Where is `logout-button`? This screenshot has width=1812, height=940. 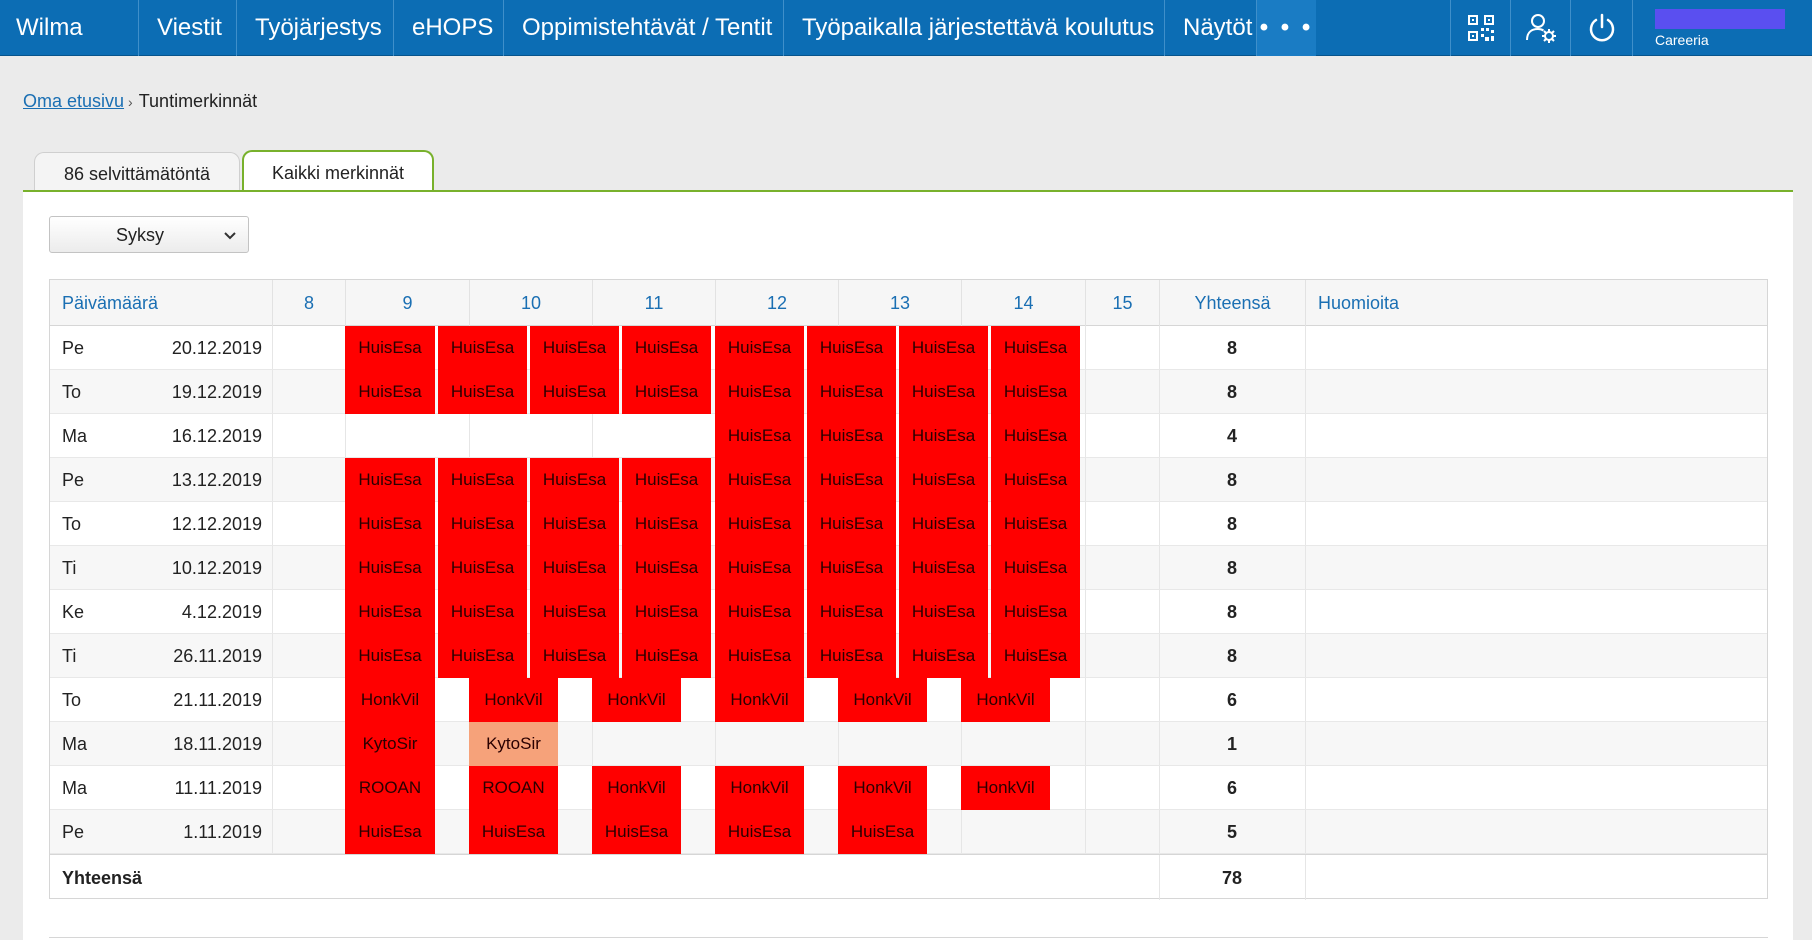 logout-button is located at coordinates (1601, 28).